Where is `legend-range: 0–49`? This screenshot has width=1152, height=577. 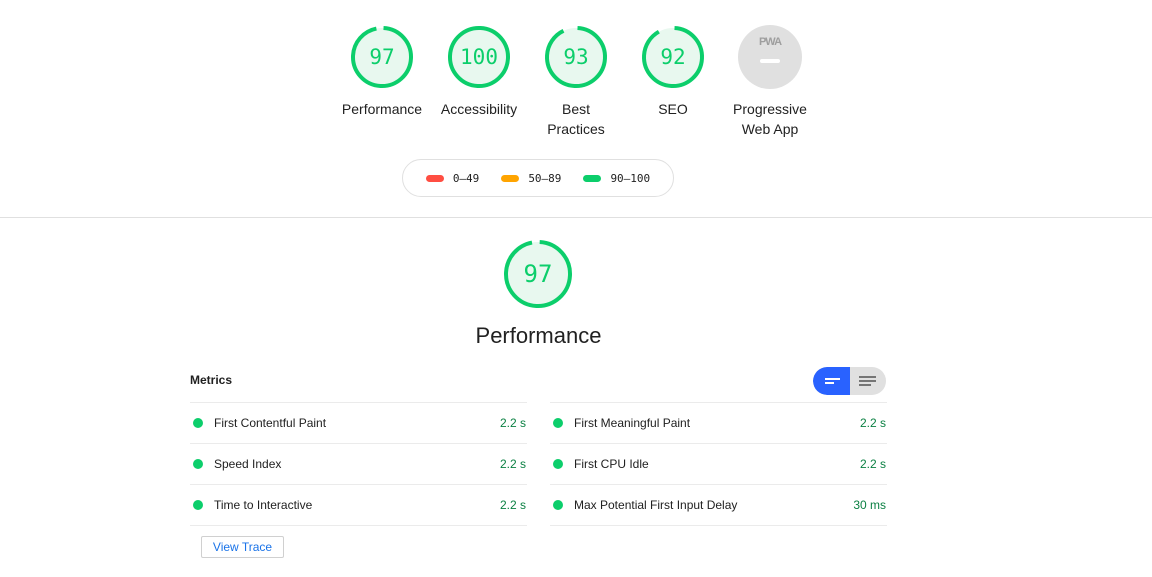 legend-range: 0–49 is located at coordinates (466, 178).